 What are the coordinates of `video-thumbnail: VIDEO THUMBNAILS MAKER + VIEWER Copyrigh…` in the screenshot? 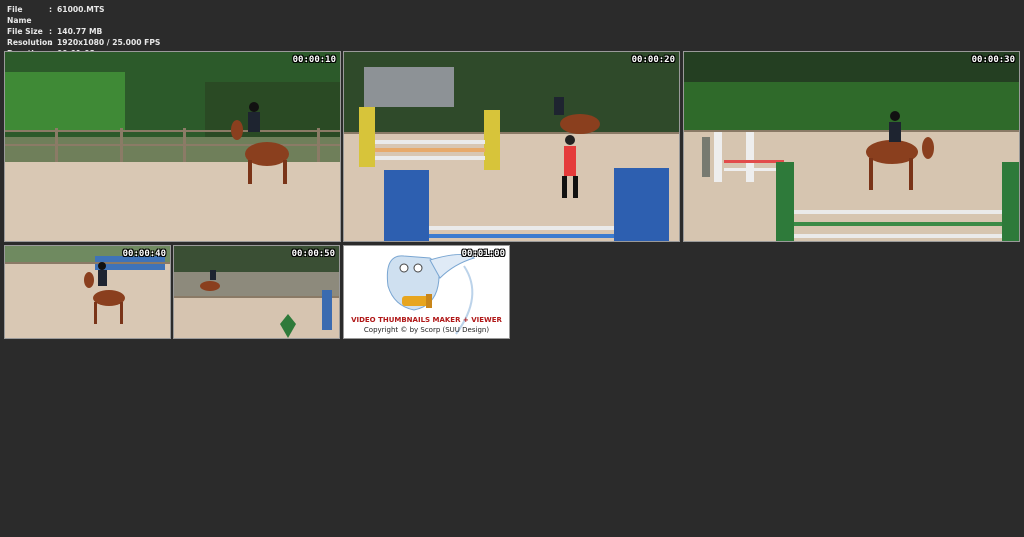 It's located at (426, 292).